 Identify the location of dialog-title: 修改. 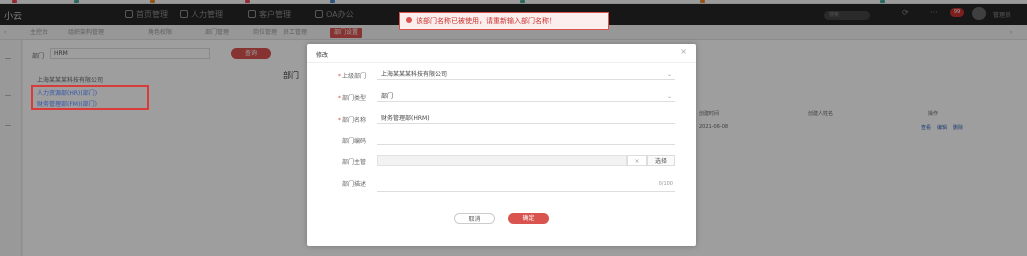
(322, 55).